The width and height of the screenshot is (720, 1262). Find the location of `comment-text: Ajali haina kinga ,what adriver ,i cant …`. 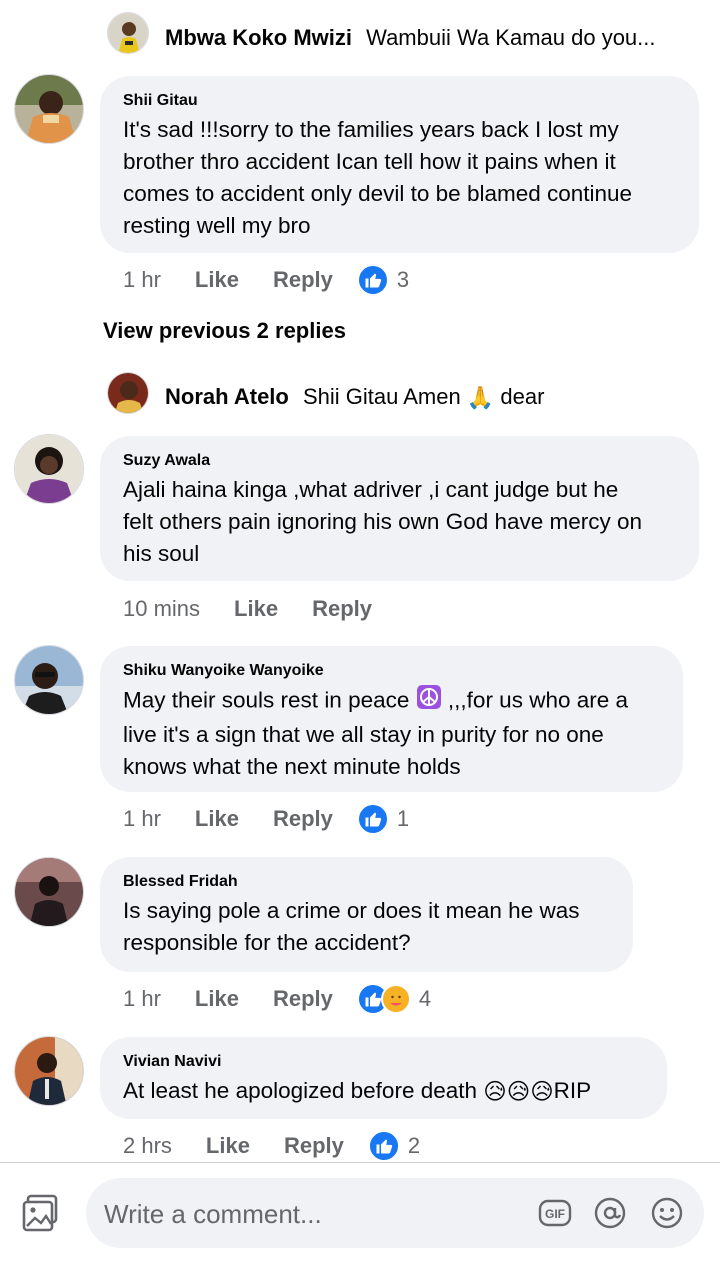

comment-text: Ajali haina kinga ,what adriver ,i cant … is located at coordinates (383, 521).